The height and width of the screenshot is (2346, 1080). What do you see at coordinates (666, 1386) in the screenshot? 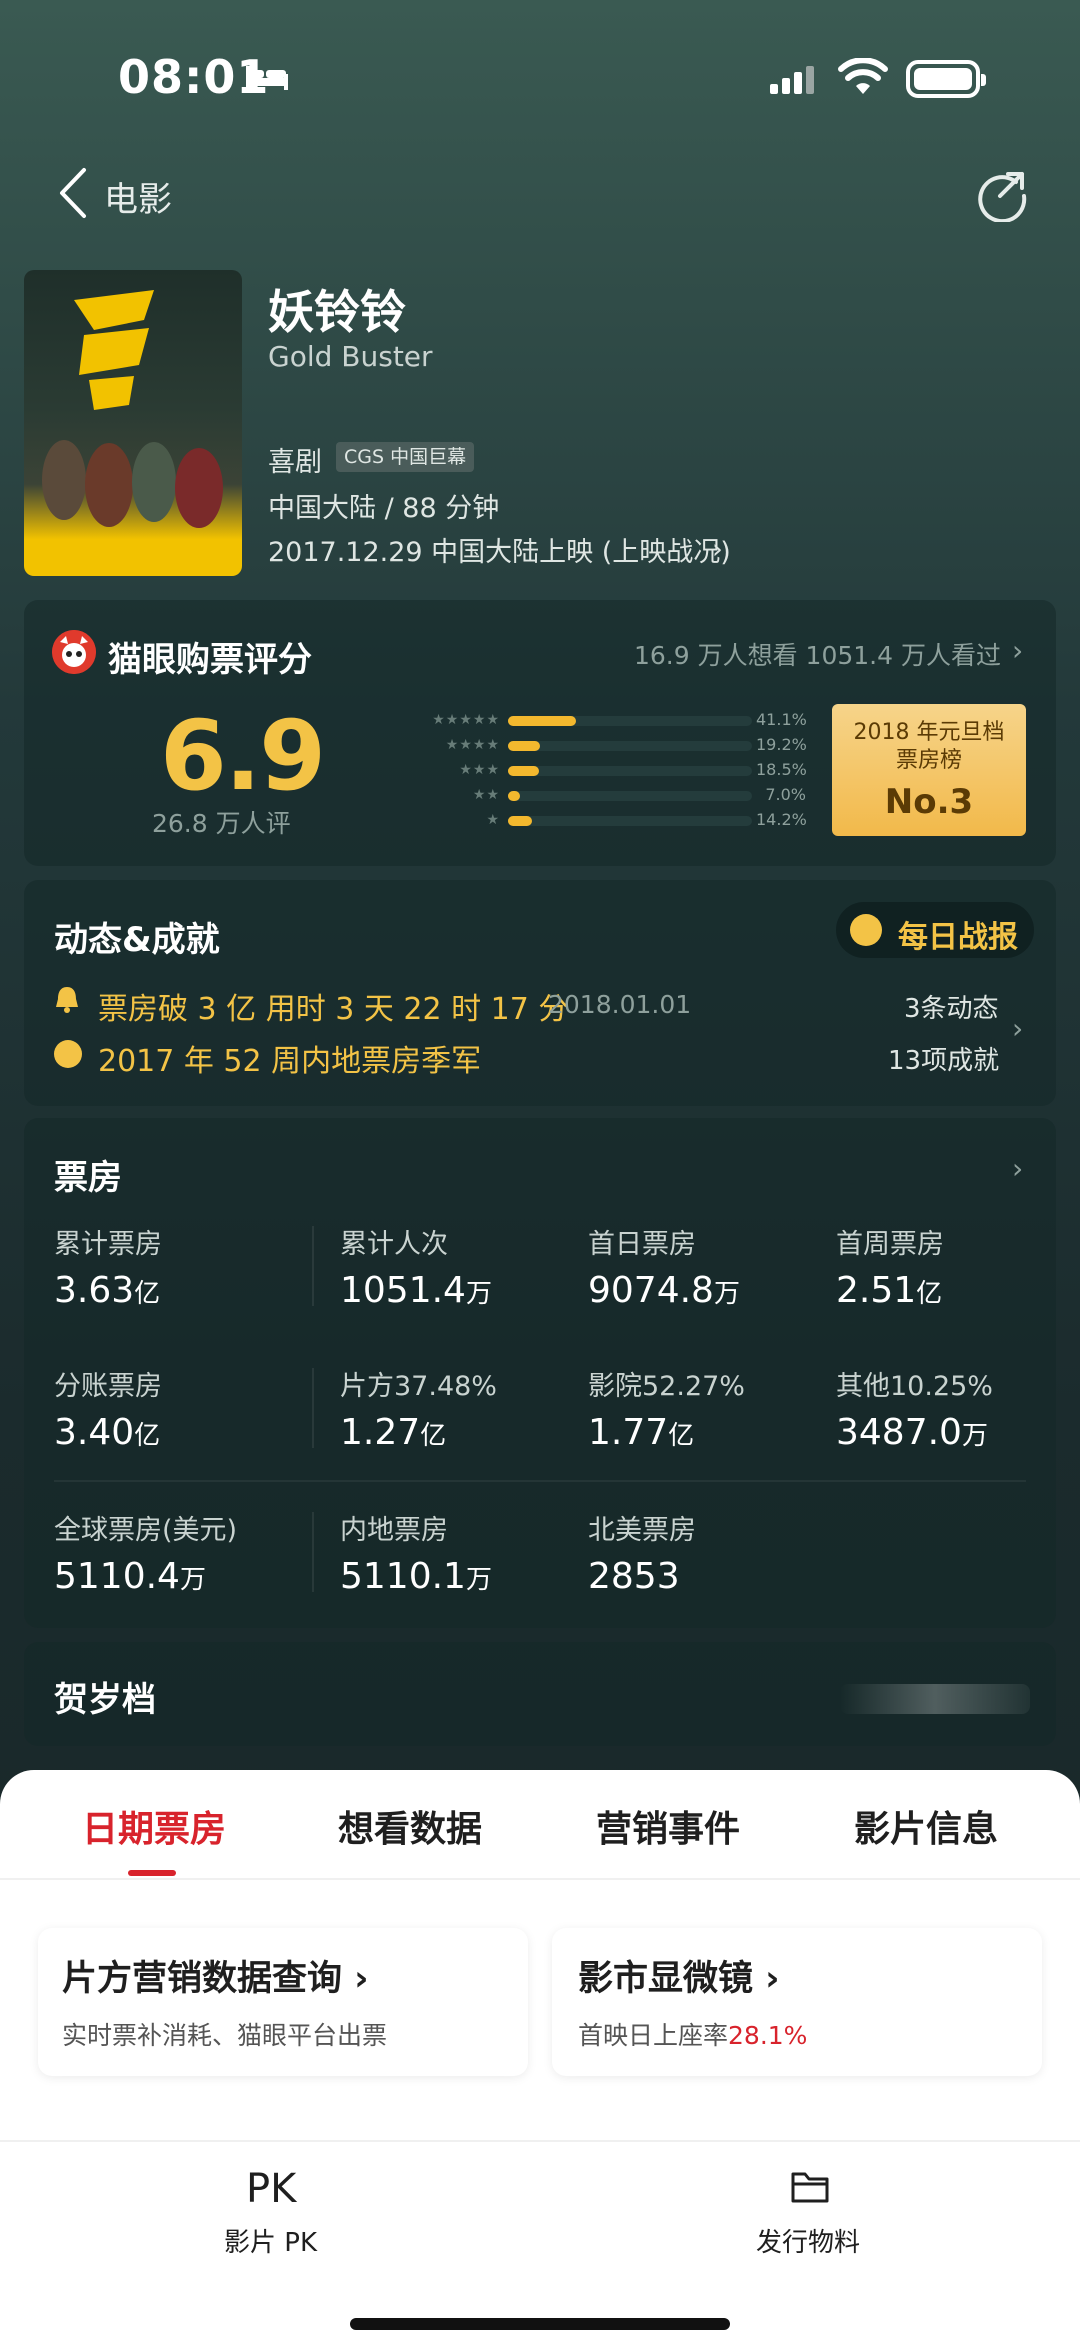
I see `boxoffice-label: 影院52.27%` at bounding box center [666, 1386].